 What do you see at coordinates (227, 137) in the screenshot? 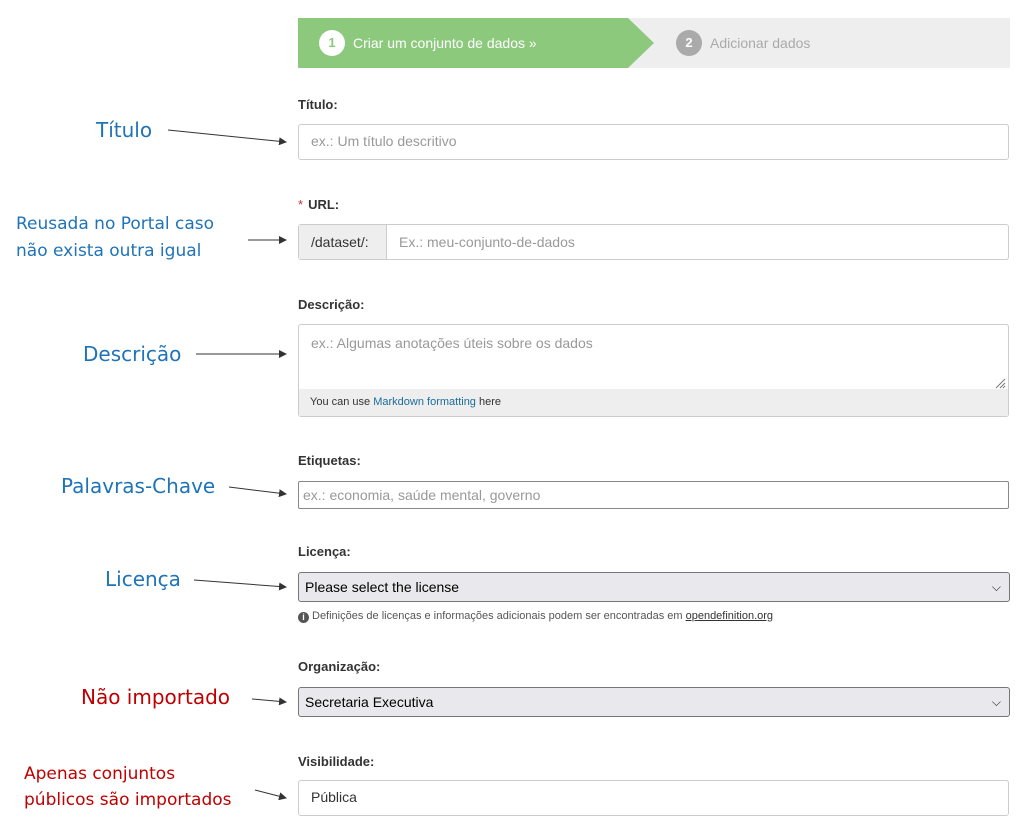
I see `arrow-title` at bounding box center [227, 137].